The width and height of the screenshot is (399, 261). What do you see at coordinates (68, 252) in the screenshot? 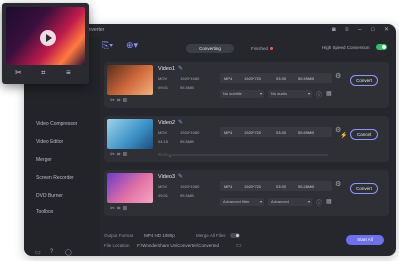
I see `user-icon: ◯` at bounding box center [68, 252].